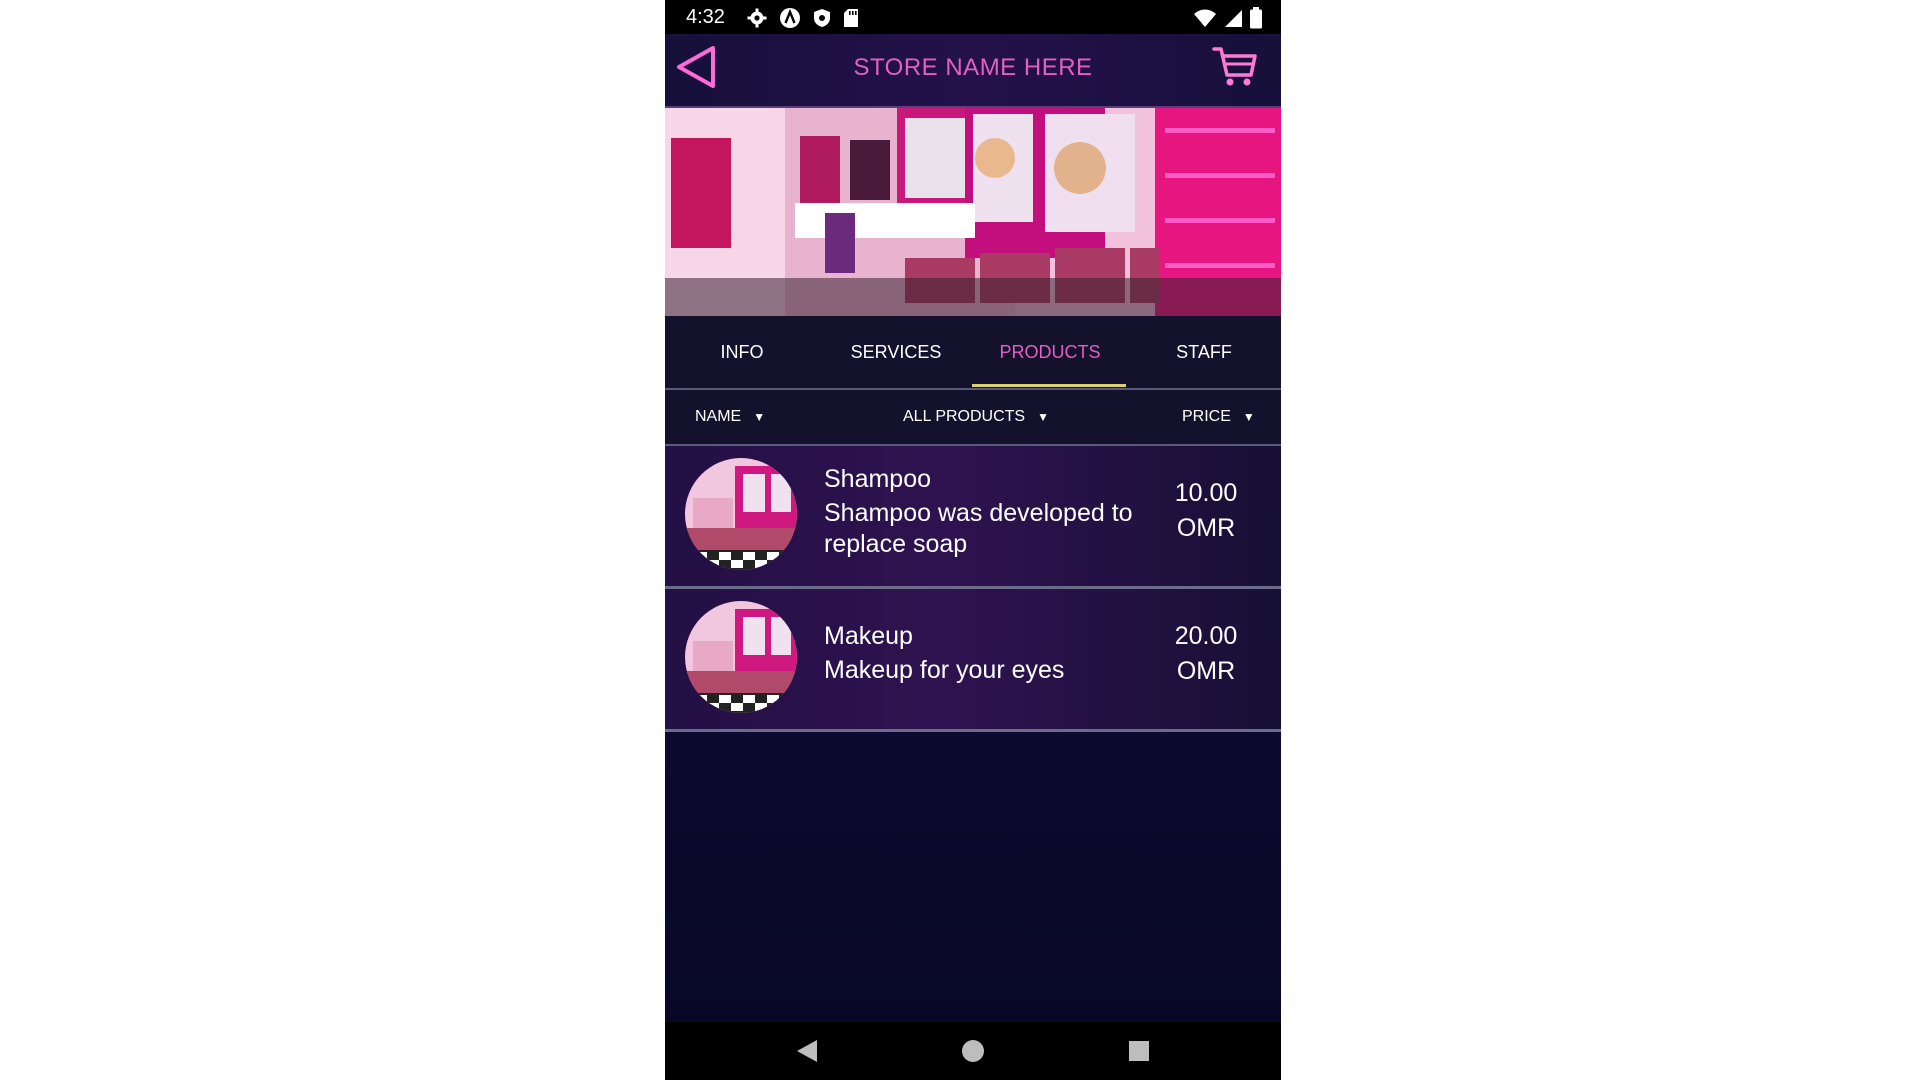  I want to click on signal-icon, so click(1233, 18).